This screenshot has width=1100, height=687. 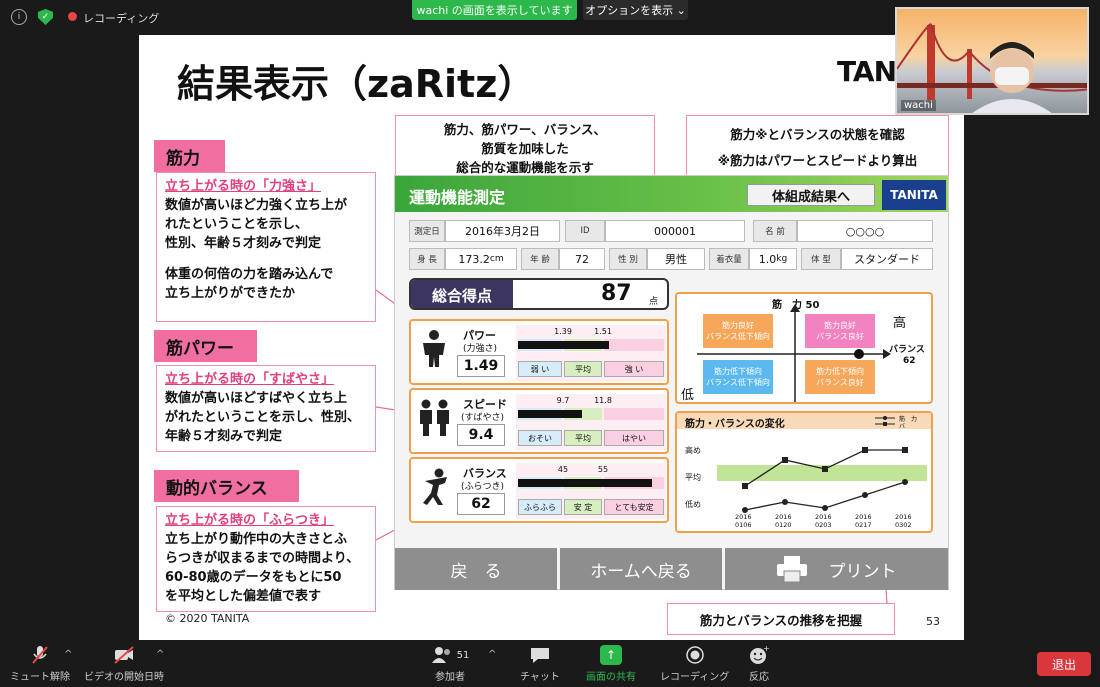 I want to click on video-tile: wachi, so click(x=992, y=61).